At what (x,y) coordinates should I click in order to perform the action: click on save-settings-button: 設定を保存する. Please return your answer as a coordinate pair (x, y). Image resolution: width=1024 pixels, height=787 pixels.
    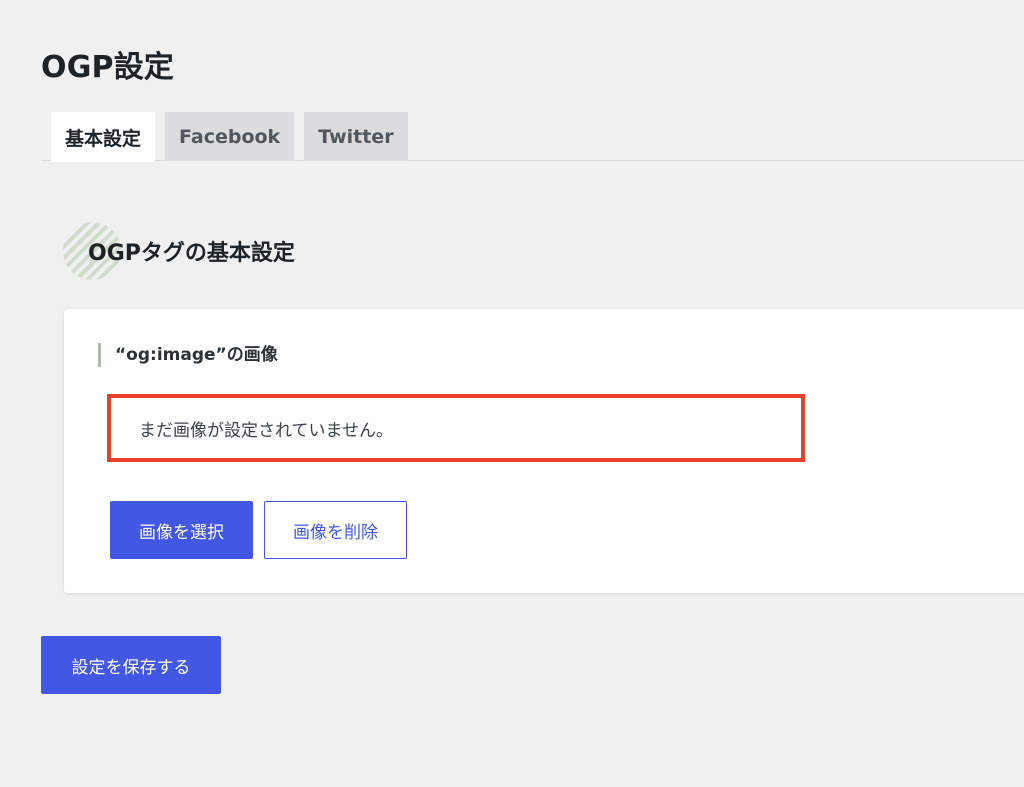
    Looking at the image, I should click on (131, 665).